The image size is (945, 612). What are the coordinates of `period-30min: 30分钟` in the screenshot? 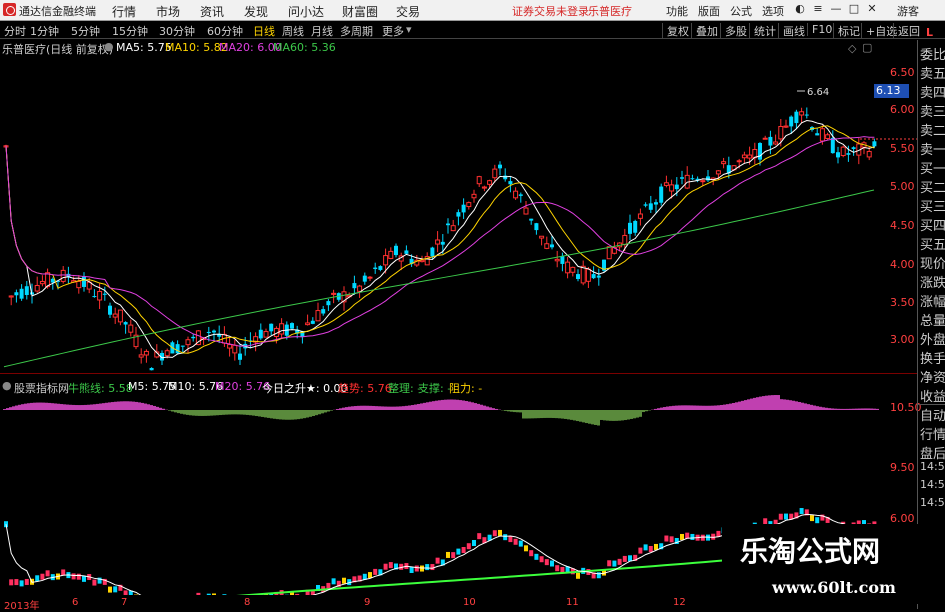 It's located at (177, 31).